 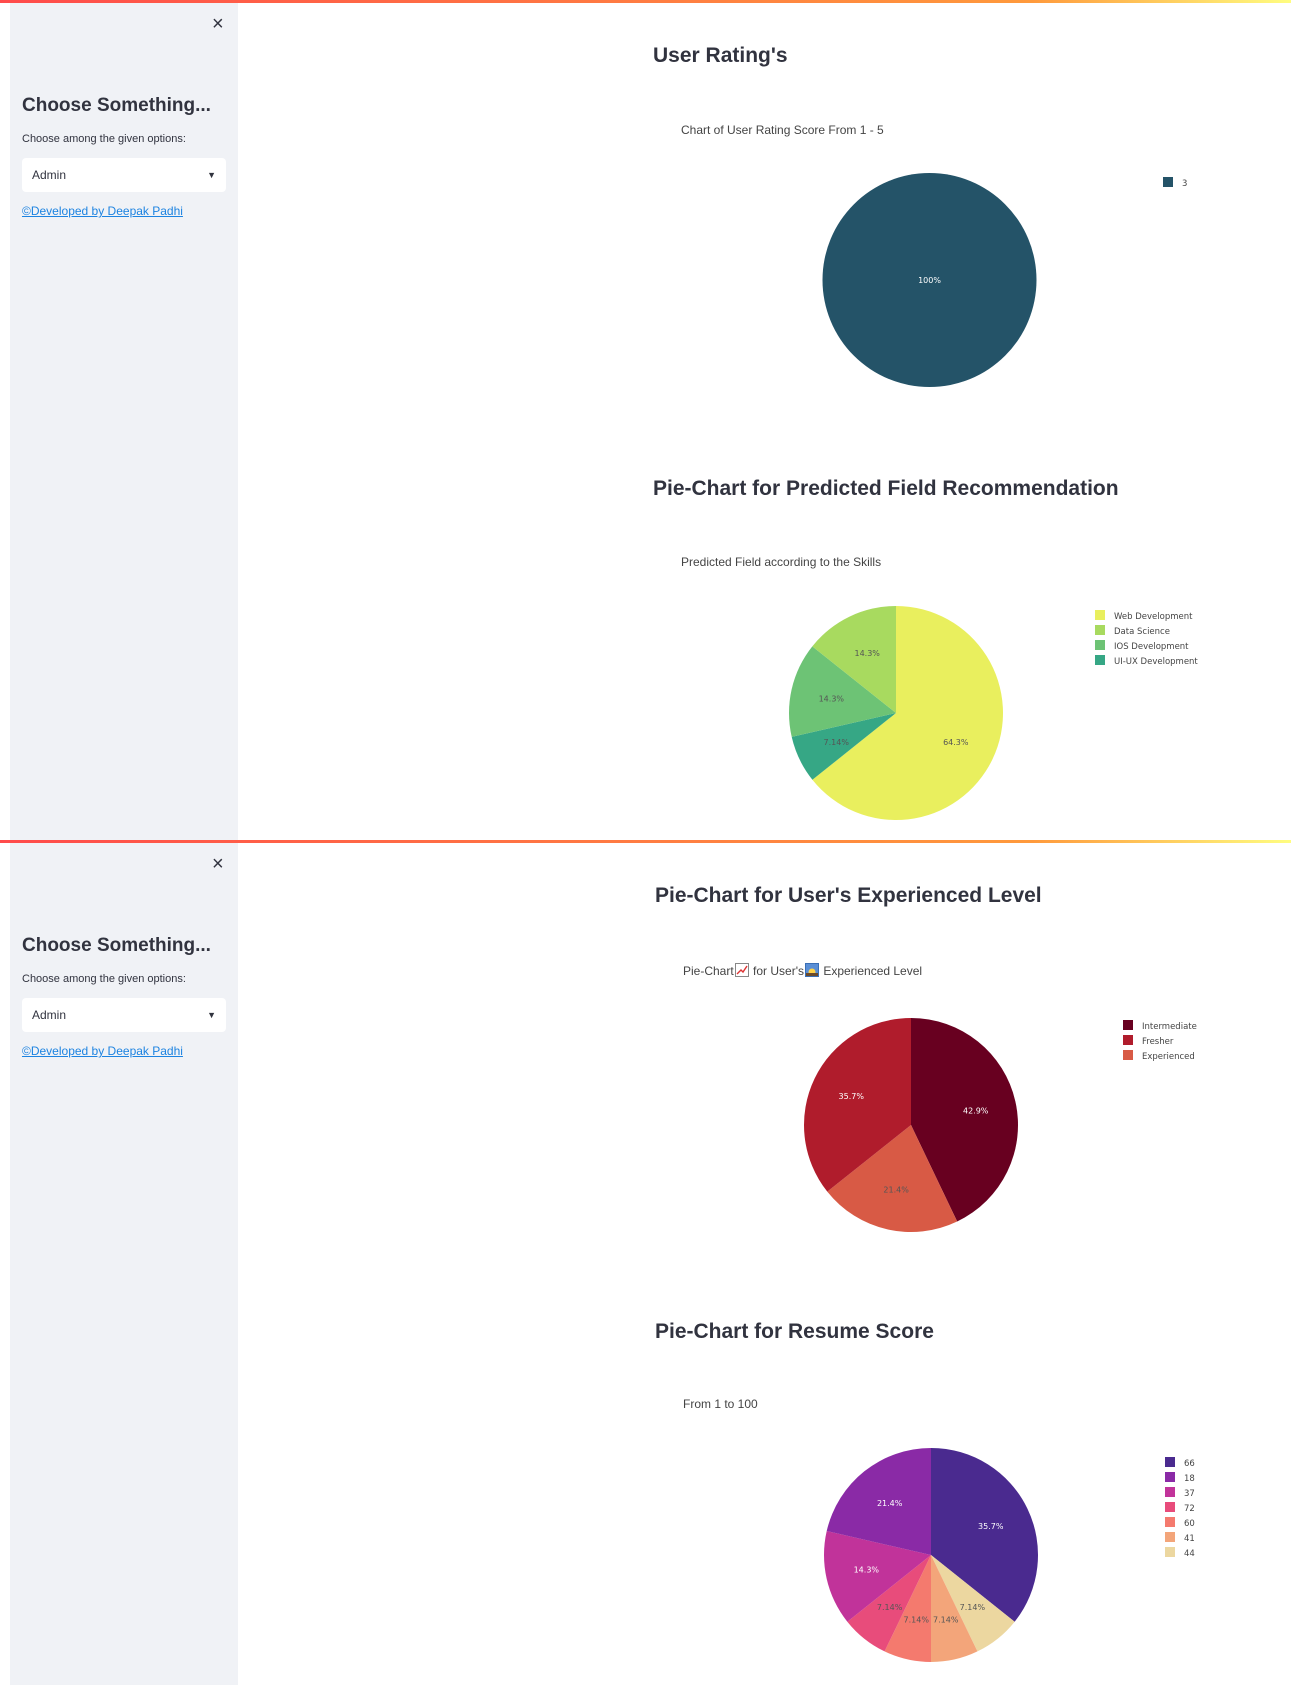 I want to click on legend-label: 66, so click(x=1189, y=1464).